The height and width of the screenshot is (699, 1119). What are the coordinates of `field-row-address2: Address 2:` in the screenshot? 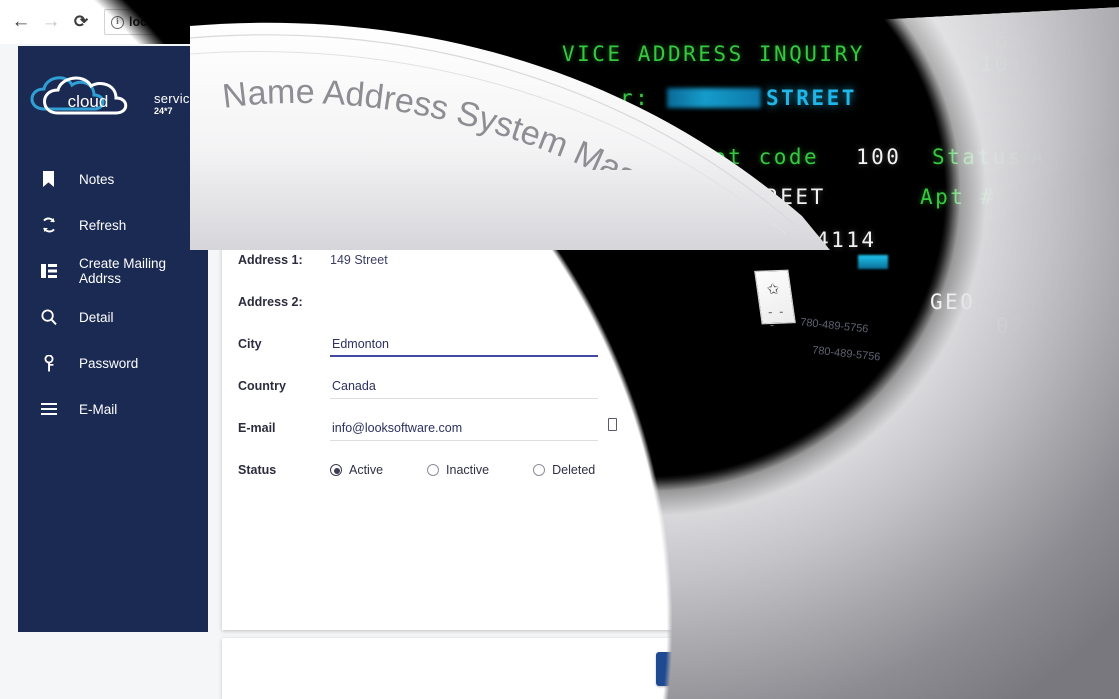 It's located at (433, 313).